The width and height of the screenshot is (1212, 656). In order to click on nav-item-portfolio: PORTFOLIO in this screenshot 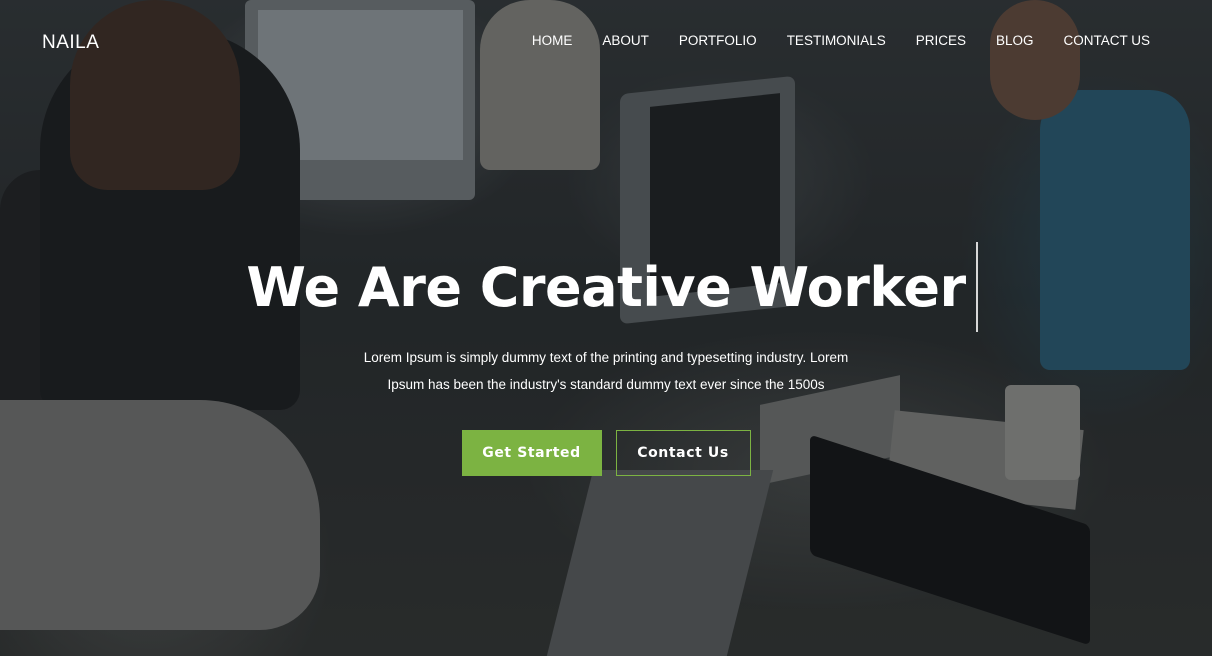, I will do `click(718, 41)`.